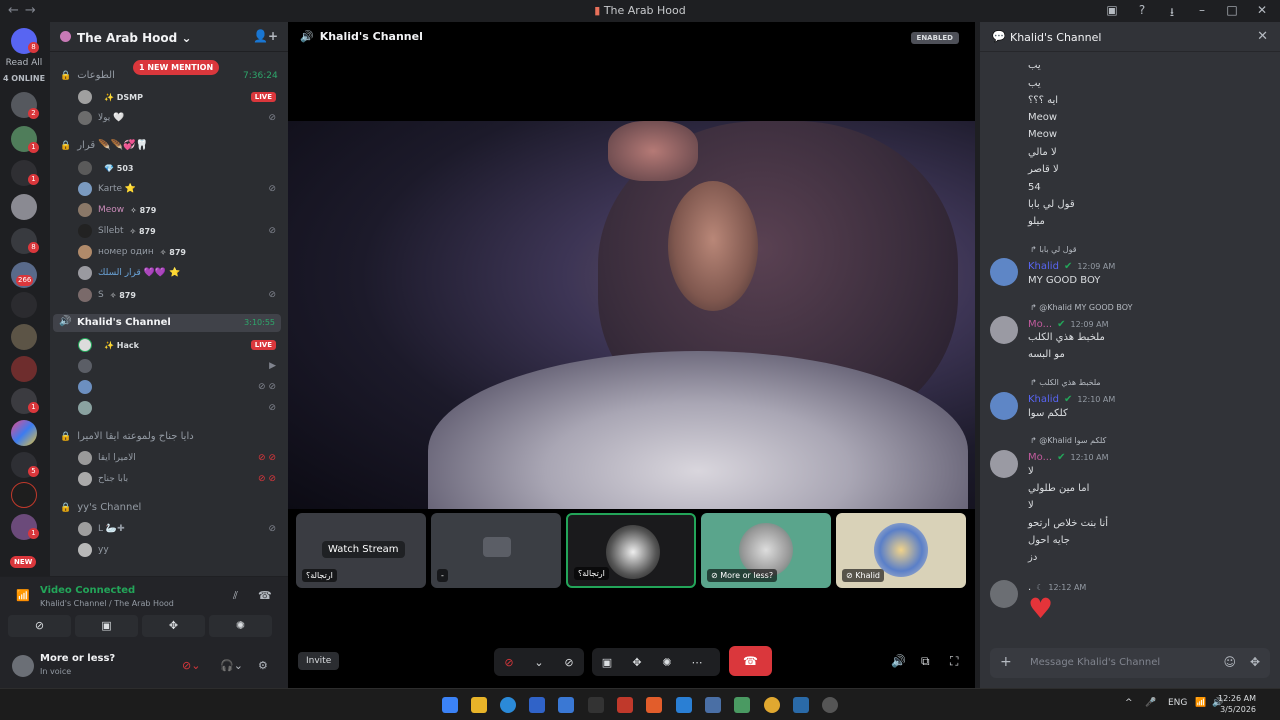 Image resolution: width=1280 pixels, height=720 pixels. I want to click on camera-off-button: ⊘, so click(39, 626).